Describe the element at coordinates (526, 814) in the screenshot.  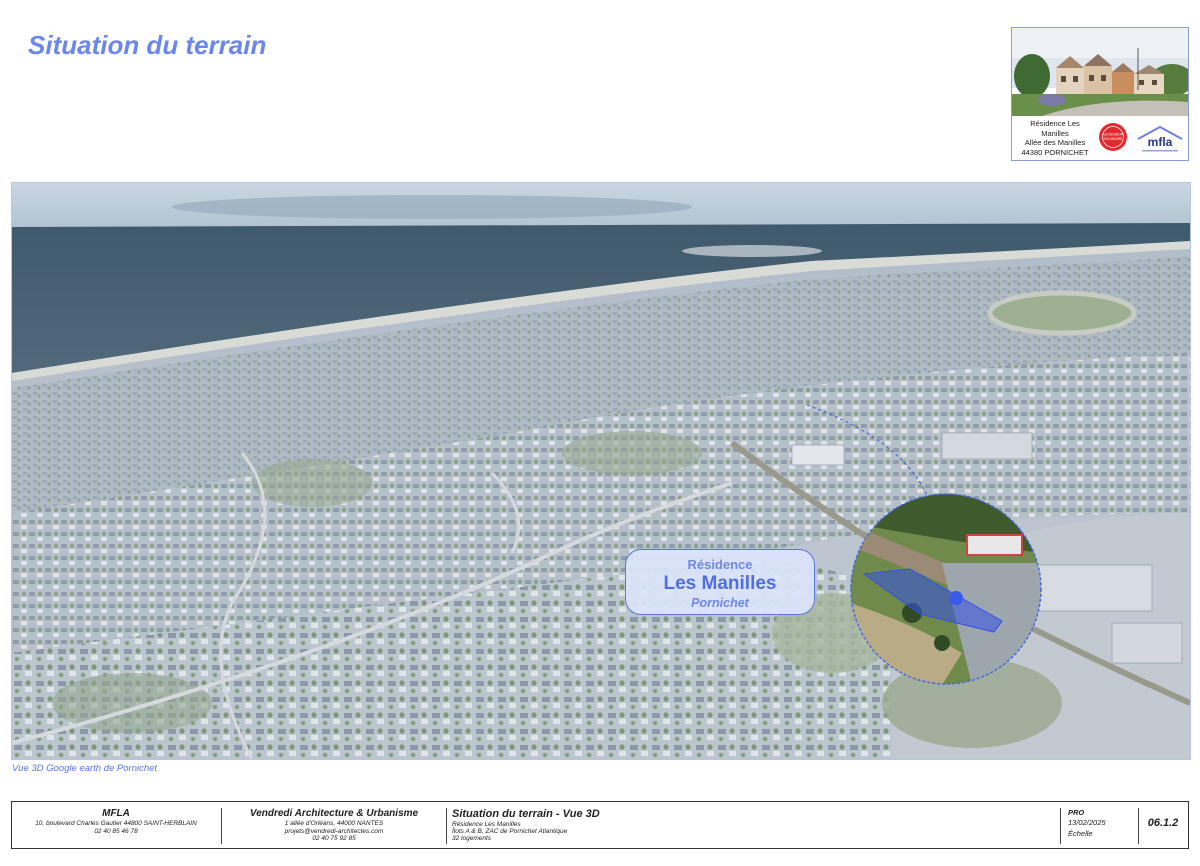
I see `sheet-title: Situation du terrain - Vue 3D` at that location.